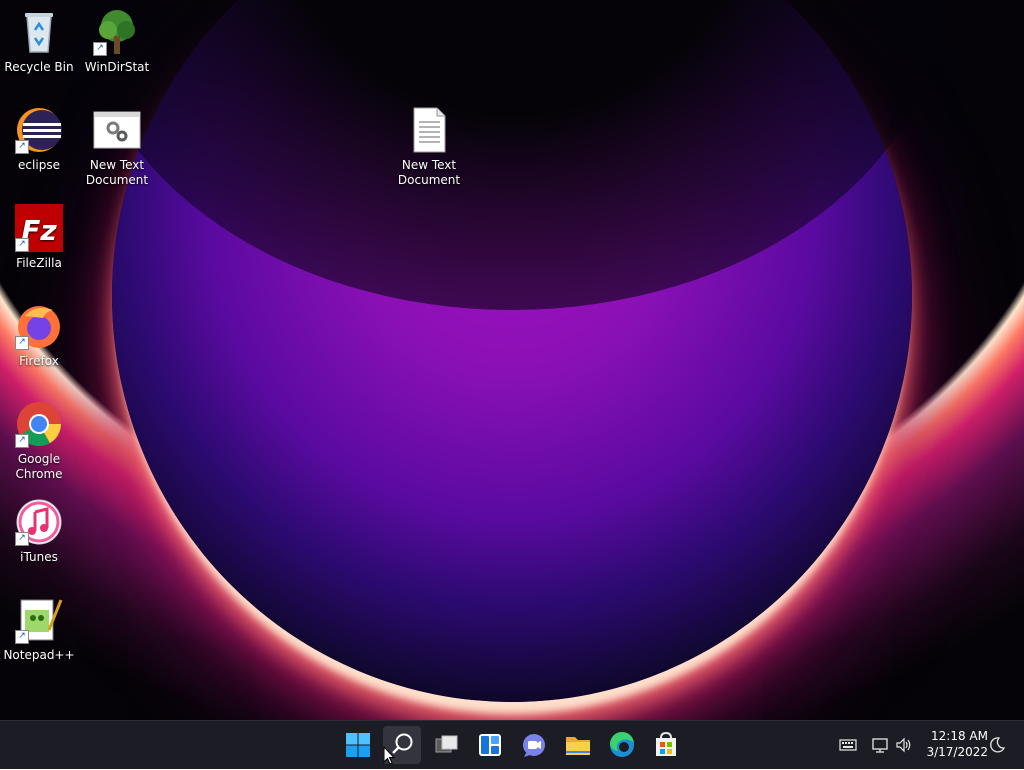 This screenshot has height=770, width=1024. I want to click on desktop-icon-windirstat: ↗ WinDirStat, so click(117, 41).